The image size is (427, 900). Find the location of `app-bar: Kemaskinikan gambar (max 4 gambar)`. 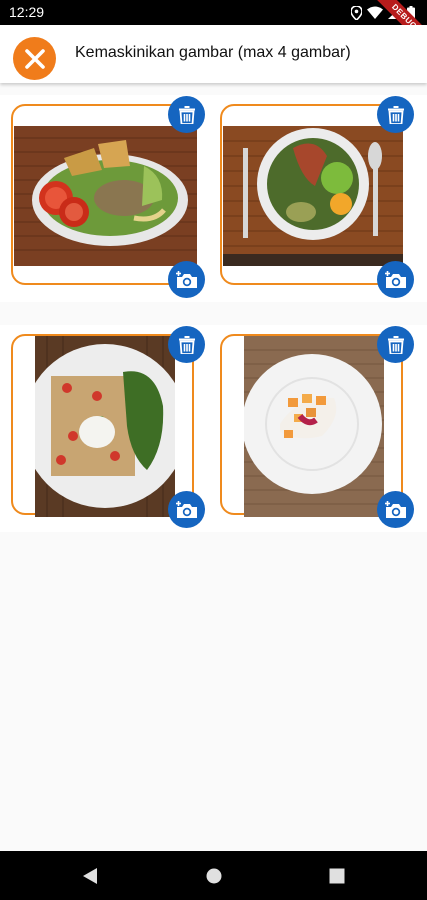

app-bar: Kemaskinikan gambar (max 4 gambar) is located at coordinates (213, 54).